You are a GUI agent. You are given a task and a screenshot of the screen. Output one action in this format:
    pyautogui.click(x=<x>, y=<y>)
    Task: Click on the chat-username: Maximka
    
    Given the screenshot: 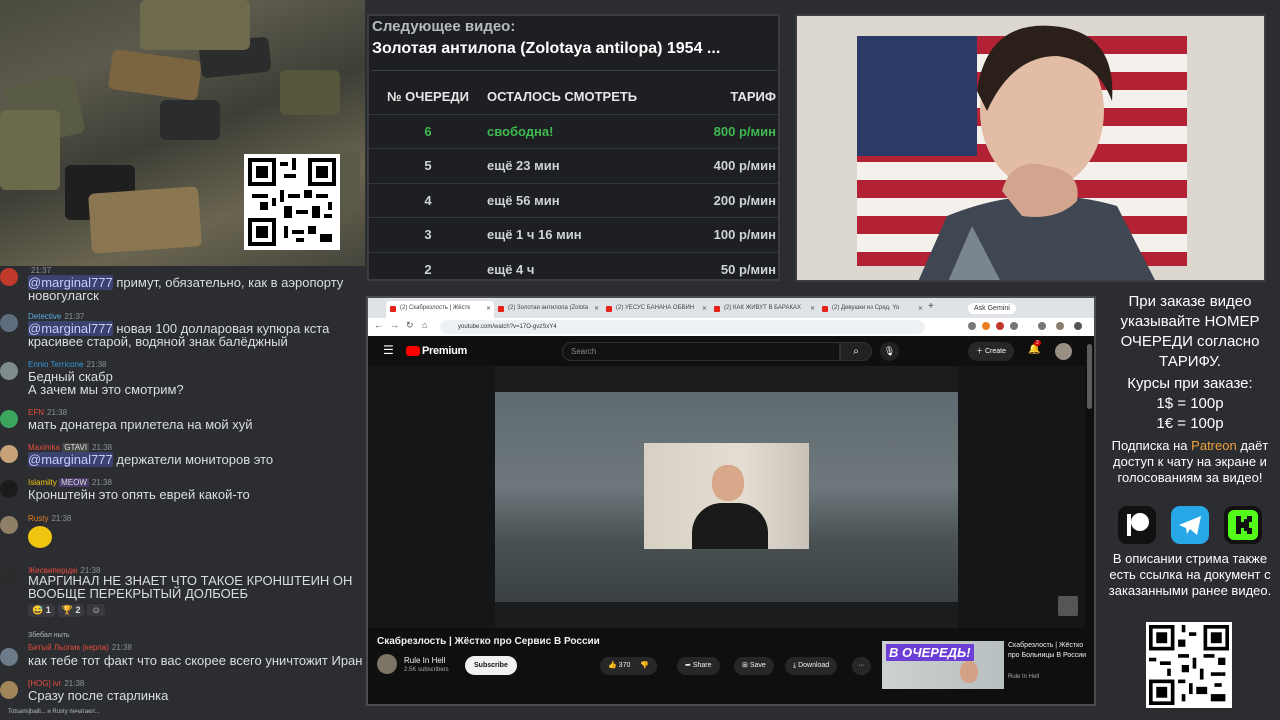 What is the action you would take?
    pyautogui.click(x=44, y=447)
    